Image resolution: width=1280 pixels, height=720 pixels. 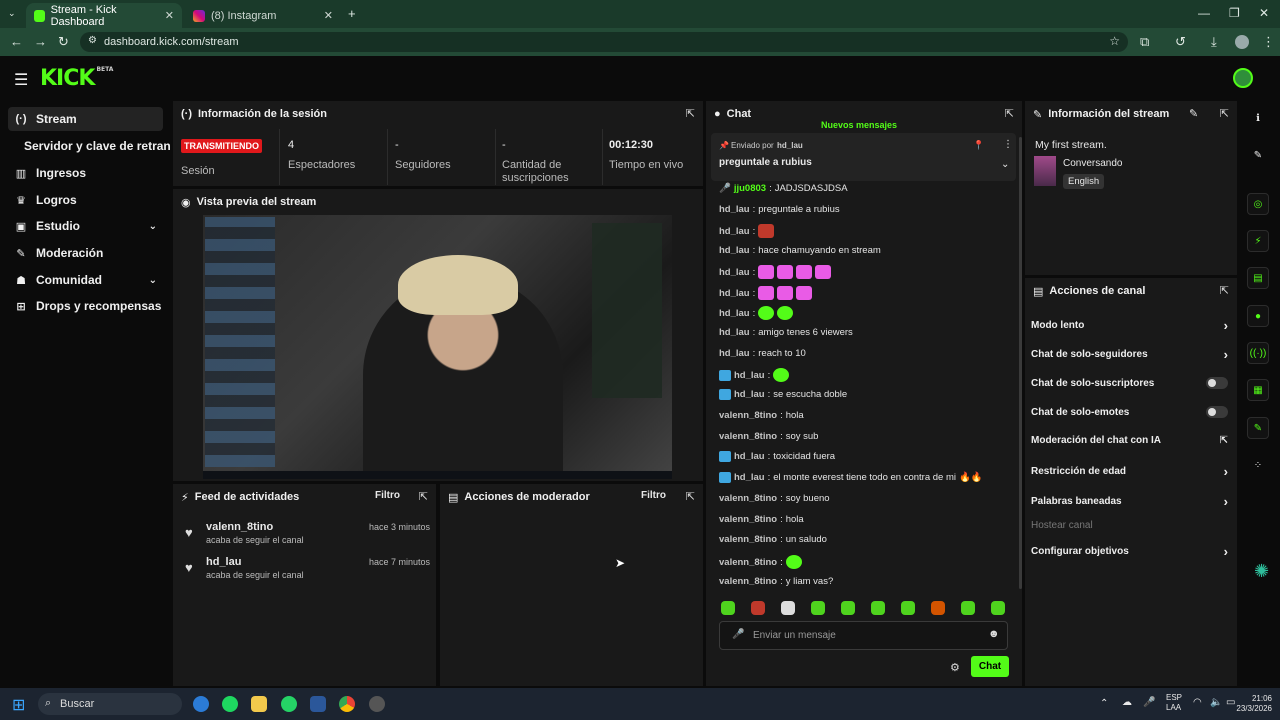 I want to click on edit-icon: ✎, so click(x=1193, y=113).